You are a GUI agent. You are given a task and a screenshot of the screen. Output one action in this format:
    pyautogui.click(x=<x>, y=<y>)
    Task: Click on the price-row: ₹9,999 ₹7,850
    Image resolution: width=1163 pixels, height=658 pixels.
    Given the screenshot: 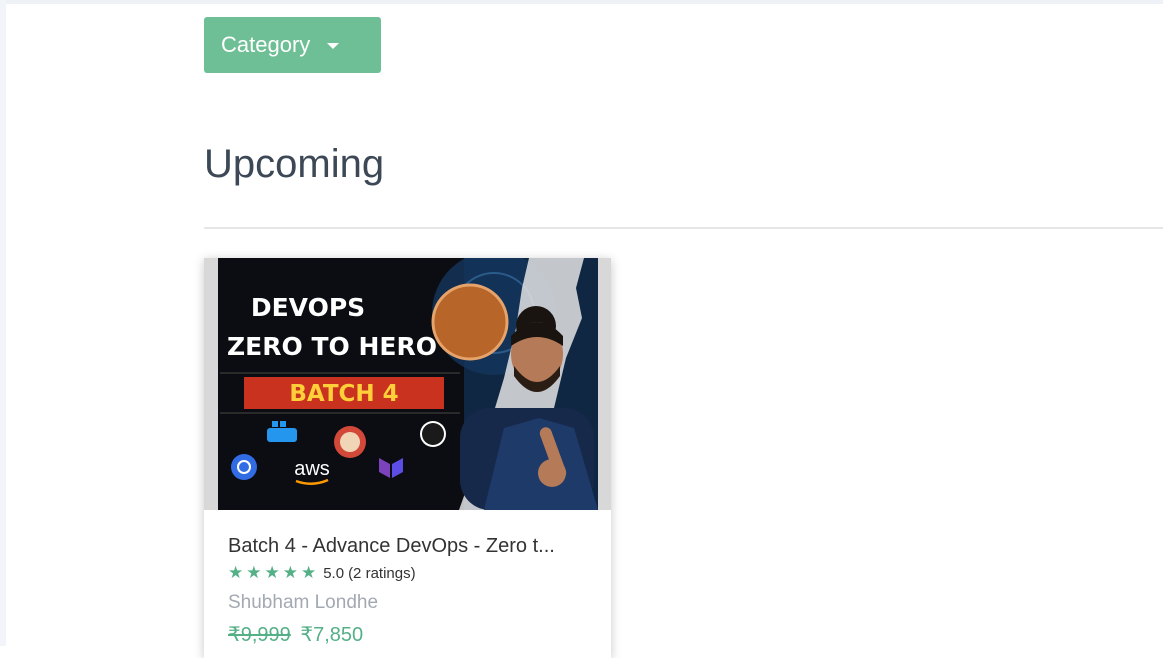 What is the action you would take?
    pyautogui.click(x=295, y=634)
    